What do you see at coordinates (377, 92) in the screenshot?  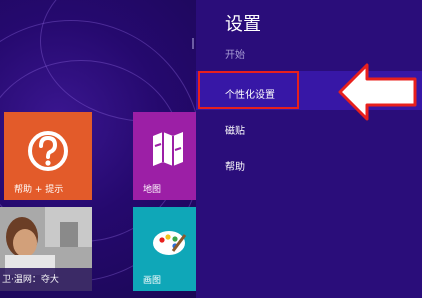 I see `annotation-arrow-left-icon` at bounding box center [377, 92].